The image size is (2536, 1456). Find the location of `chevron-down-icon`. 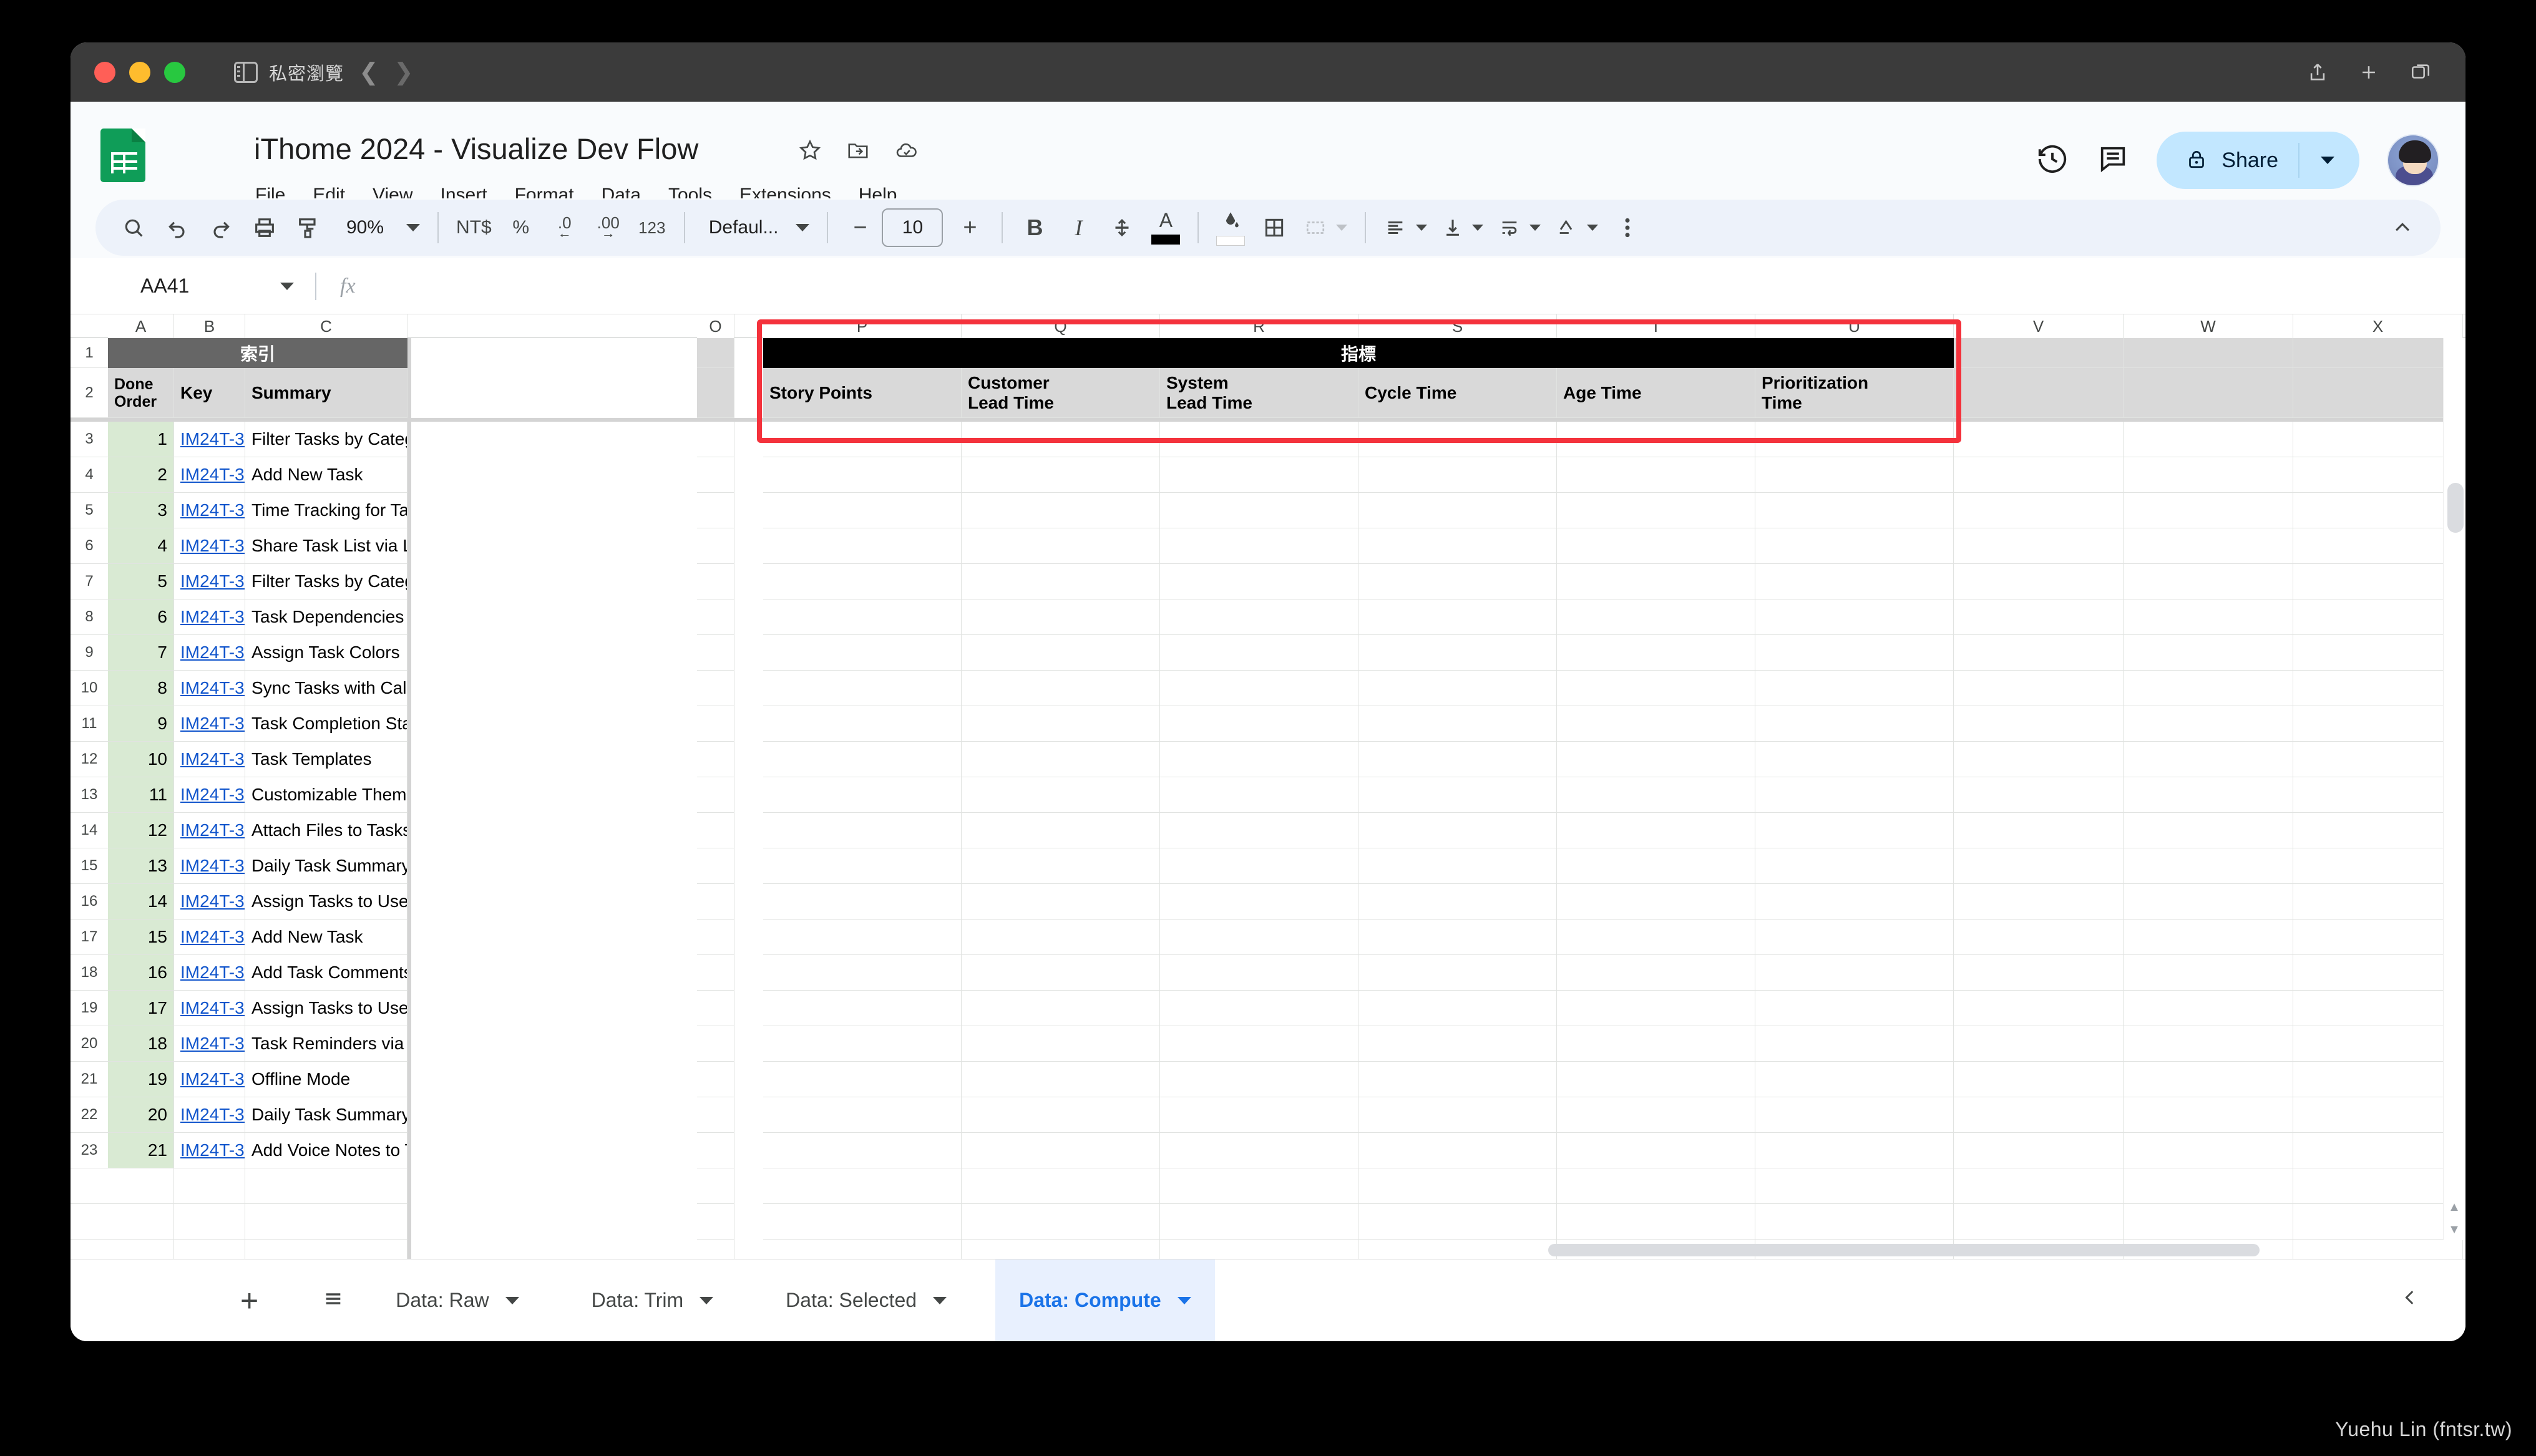

chevron-down-icon is located at coordinates (512, 1300).